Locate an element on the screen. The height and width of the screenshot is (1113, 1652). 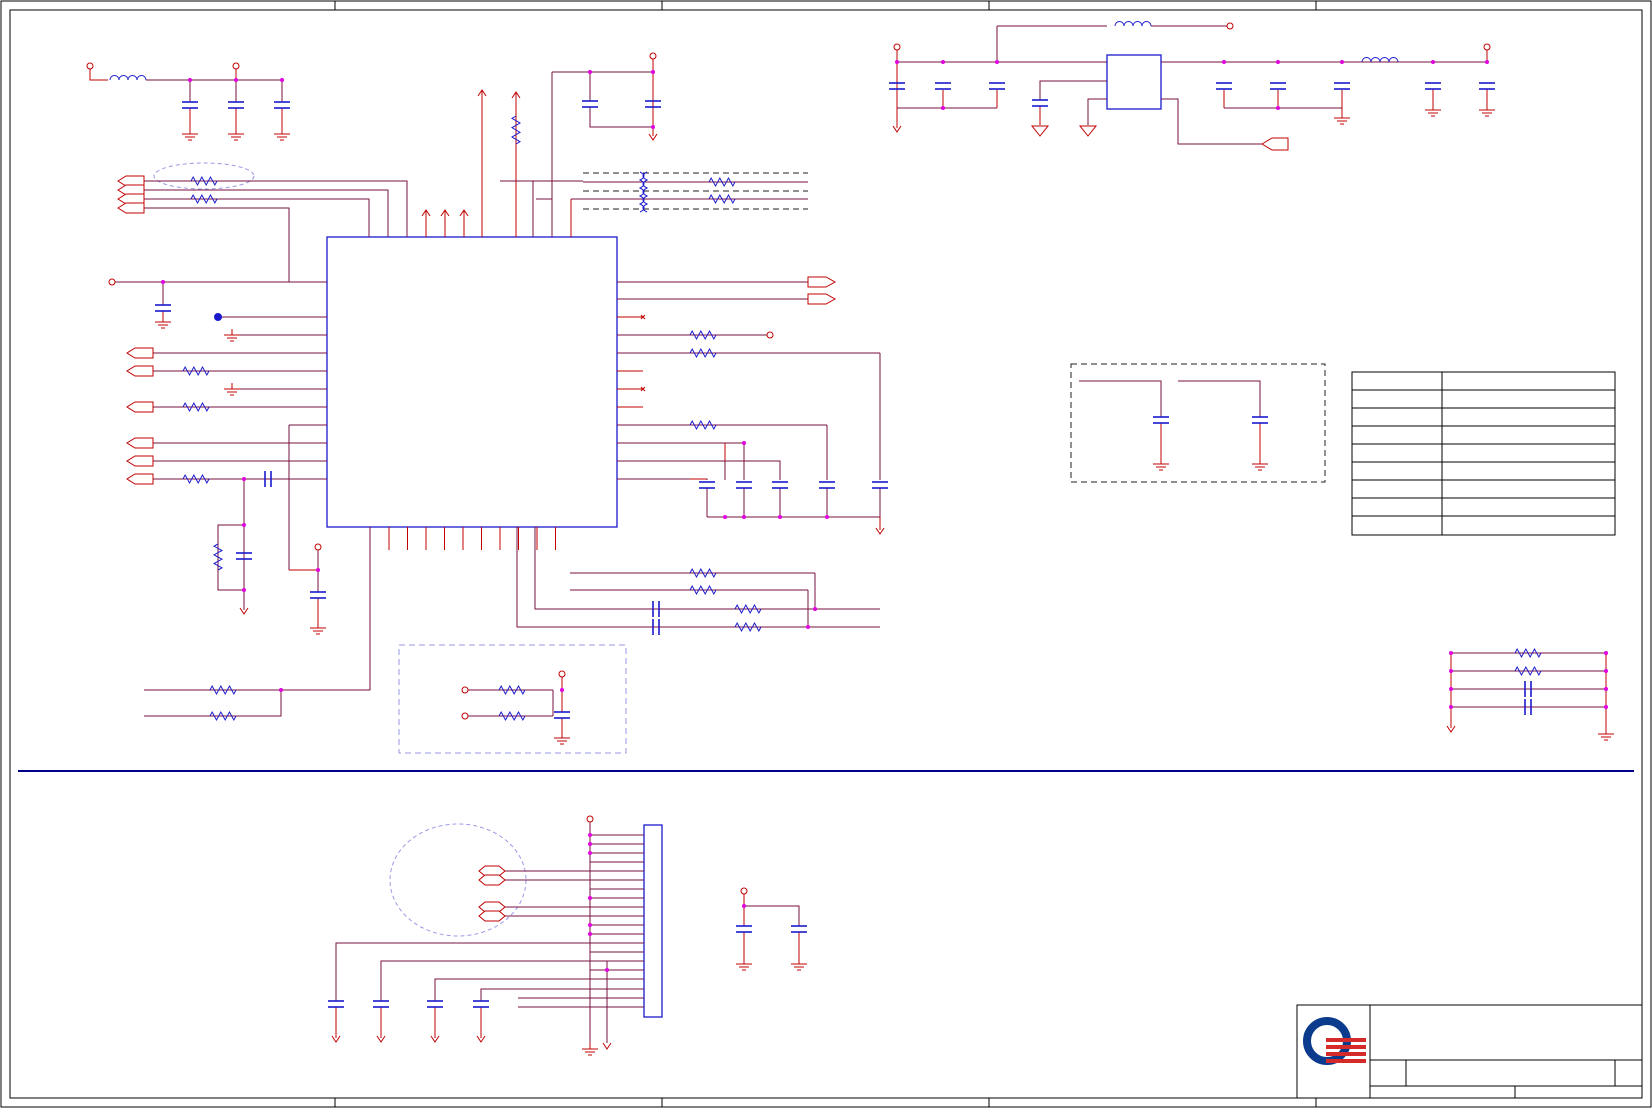
no-connect-dot is located at coordinates (218, 317).